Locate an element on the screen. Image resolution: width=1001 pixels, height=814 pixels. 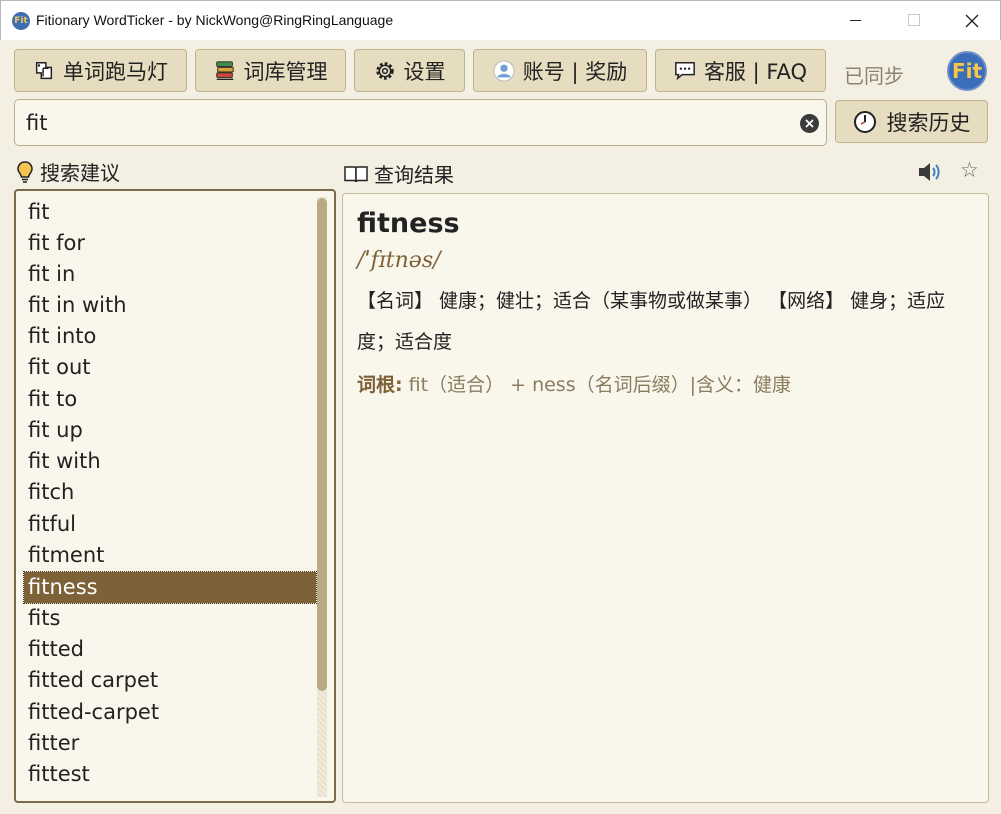
chat-icon is located at coordinates (685, 70).